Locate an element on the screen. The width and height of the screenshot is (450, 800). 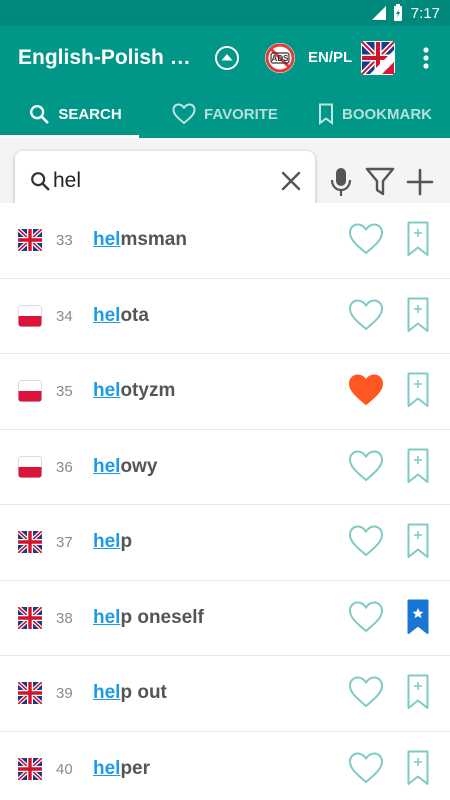
ads-text: ADS is located at coordinates (281, 58).